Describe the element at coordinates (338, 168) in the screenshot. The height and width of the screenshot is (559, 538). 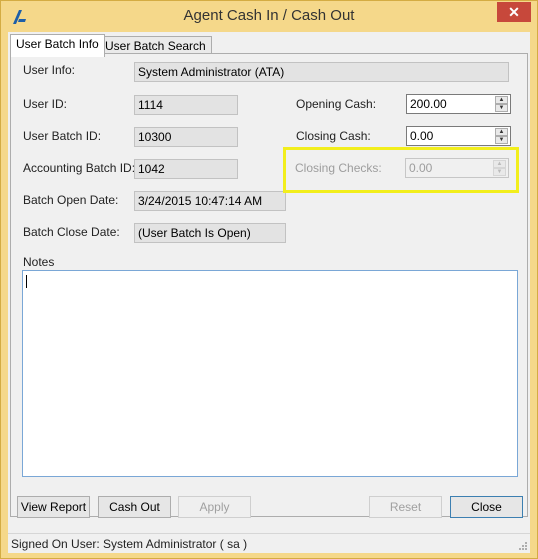
I see `closing-checks-label: Closing Checks:` at that location.